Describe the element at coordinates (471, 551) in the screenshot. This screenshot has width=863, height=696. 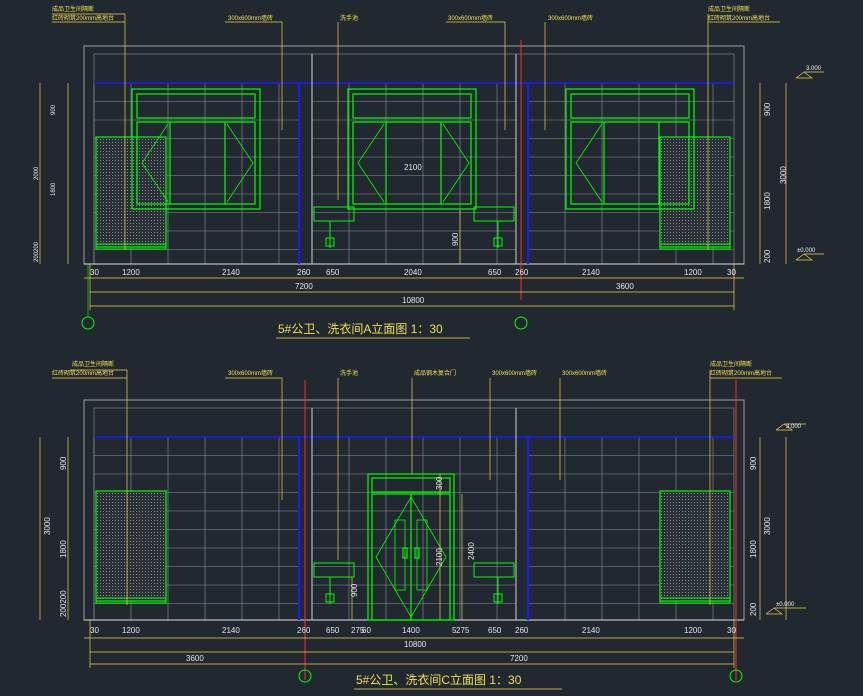
I see `inner-dimension-label: 2400` at that location.